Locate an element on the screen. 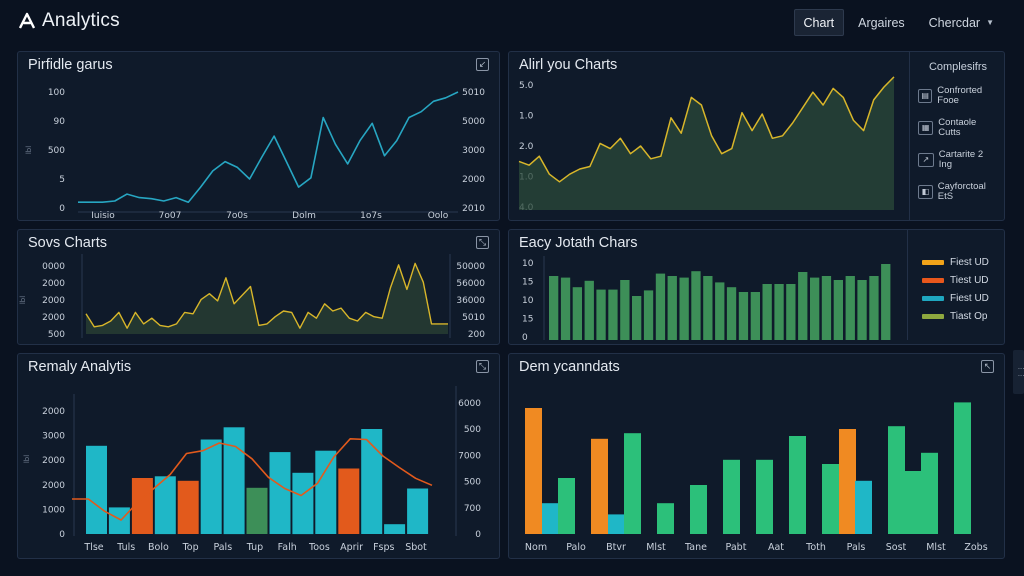  x-tick-label: Bolo is located at coordinates (158, 547).